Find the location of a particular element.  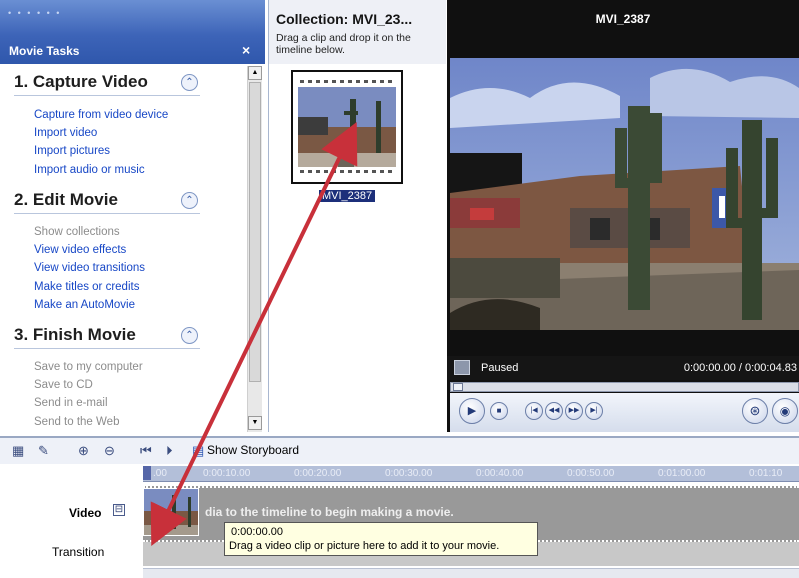

task-save-to-computer: Save to my computer is located at coordinates (88, 367).